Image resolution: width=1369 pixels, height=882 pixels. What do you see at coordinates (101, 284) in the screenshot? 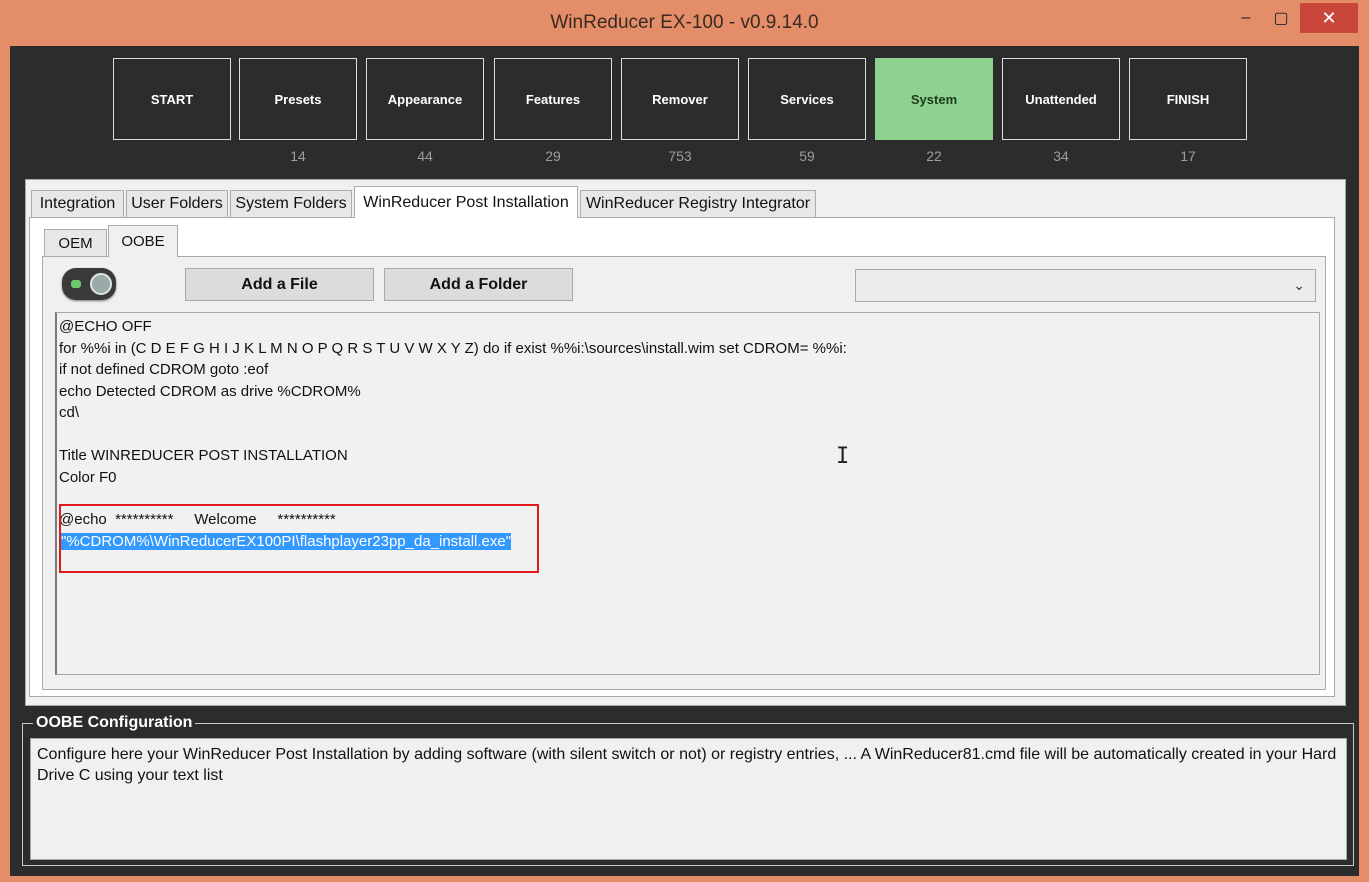
I see `toggle-knob` at bounding box center [101, 284].